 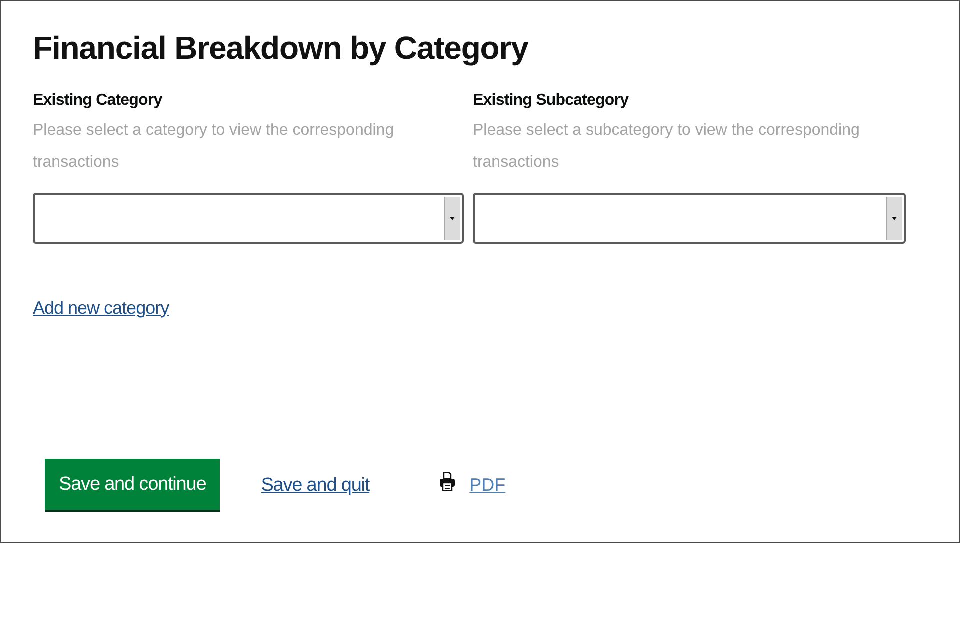 What do you see at coordinates (488, 485) in the screenshot?
I see `pdf-link: PDF` at bounding box center [488, 485].